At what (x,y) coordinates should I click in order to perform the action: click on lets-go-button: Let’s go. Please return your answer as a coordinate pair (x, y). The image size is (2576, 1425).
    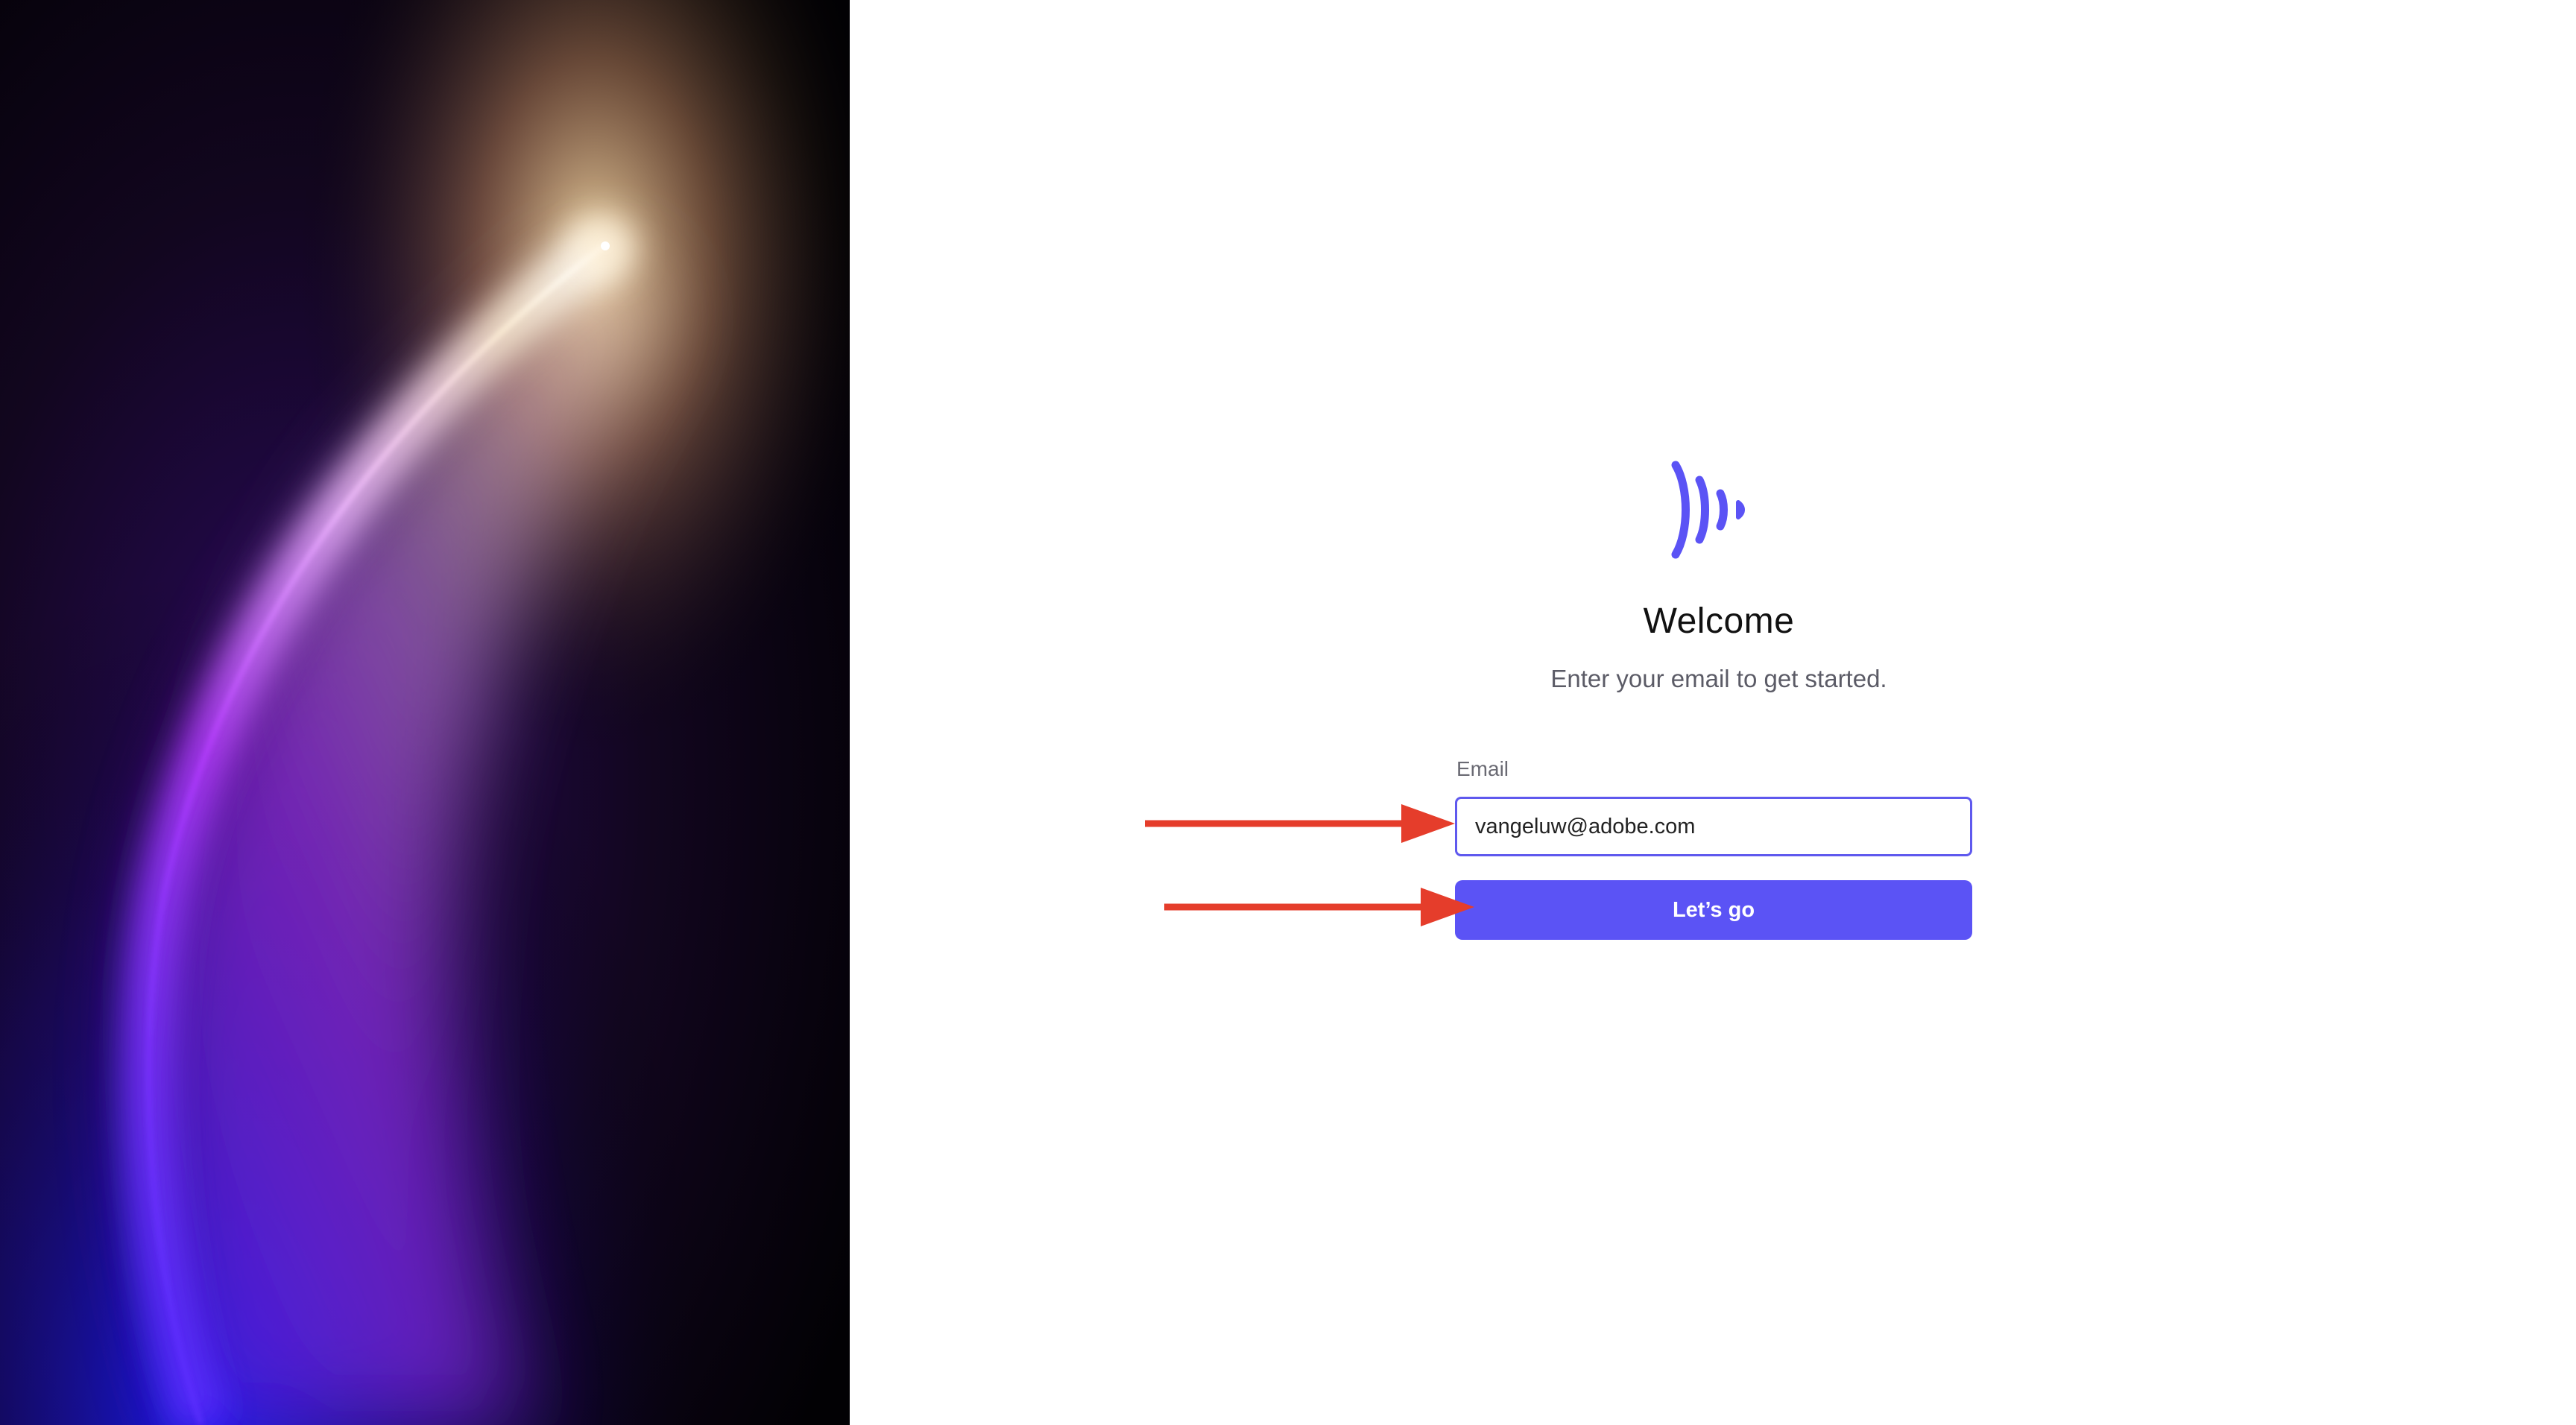
    Looking at the image, I should click on (1714, 910).